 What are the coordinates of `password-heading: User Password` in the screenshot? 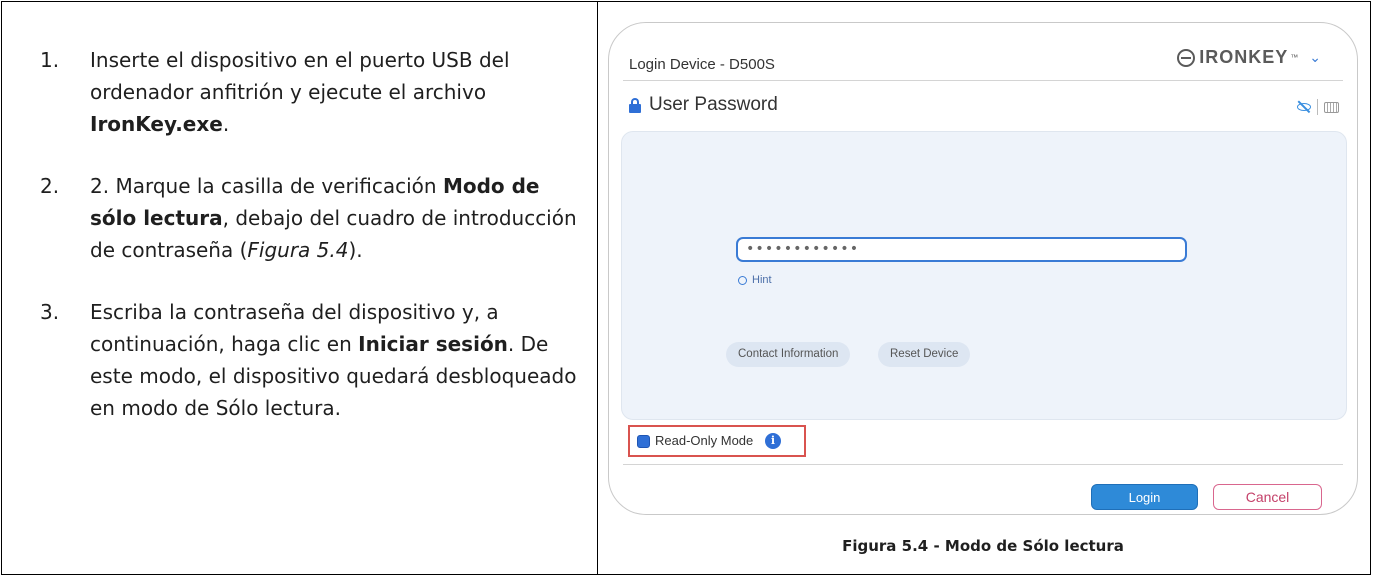 It's located at (703, 105).